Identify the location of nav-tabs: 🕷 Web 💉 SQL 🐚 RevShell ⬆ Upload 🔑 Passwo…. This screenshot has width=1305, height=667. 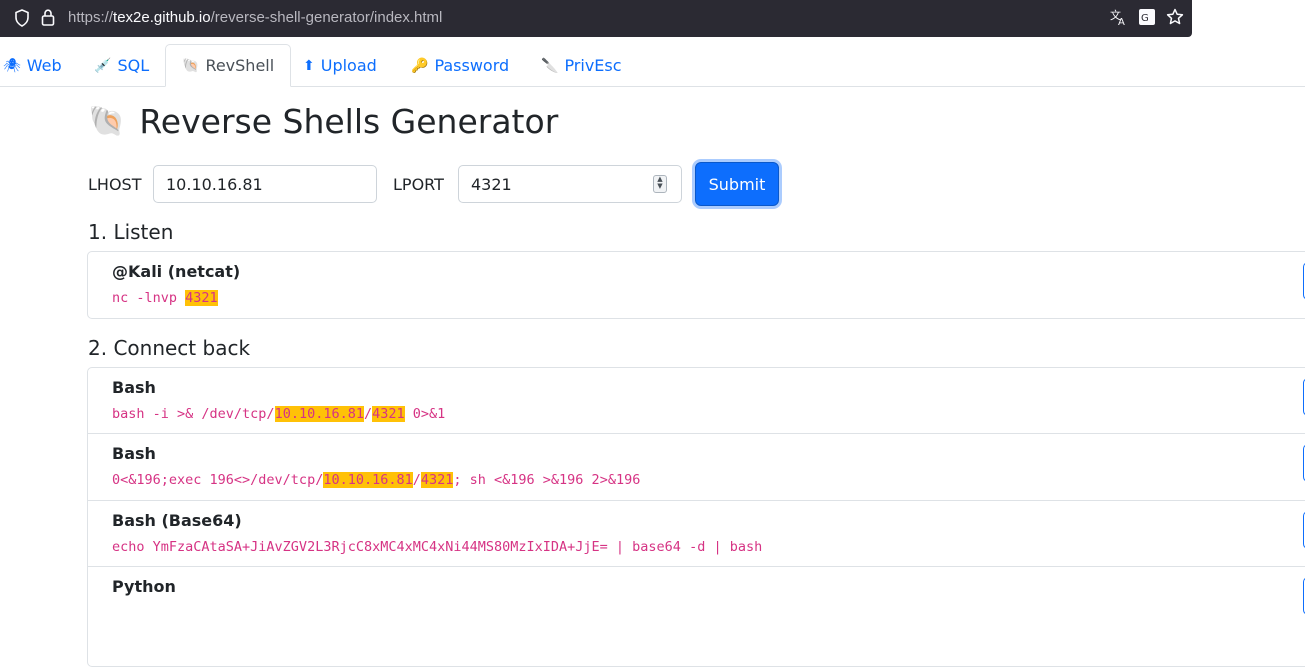
(652, 65).